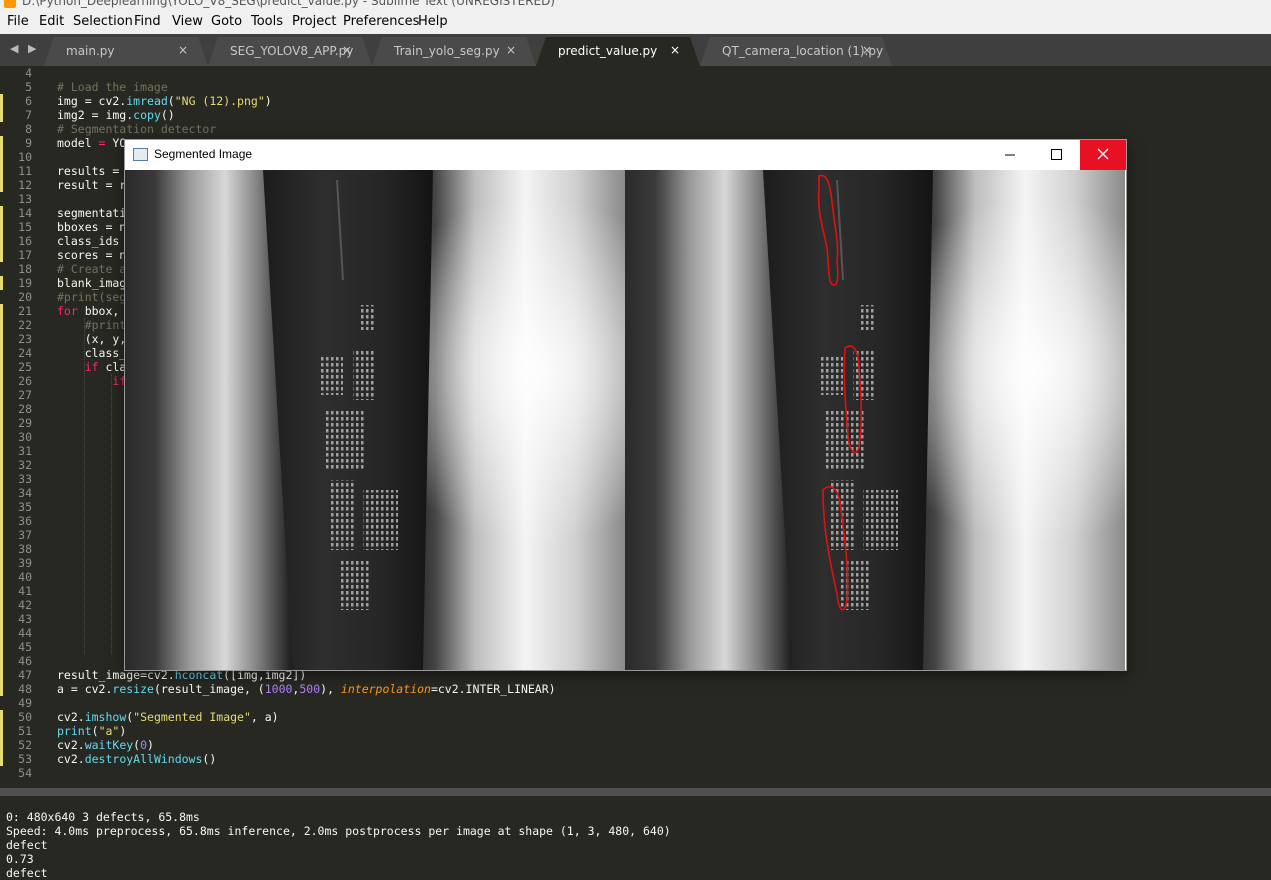 The image size is (1271, 880). Describe the element at coordinates (635, 129) in the screenshot. I see `code-line: 8 # Segmentation detector` at that location.